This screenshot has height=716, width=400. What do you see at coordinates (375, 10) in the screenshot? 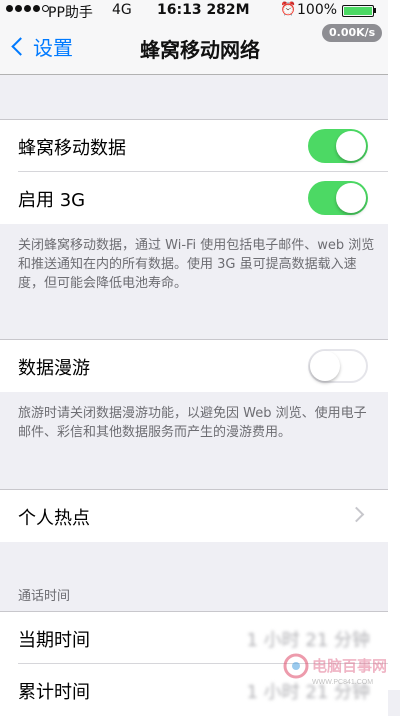
I see `battery-tip` at bounding box center [375, 10].